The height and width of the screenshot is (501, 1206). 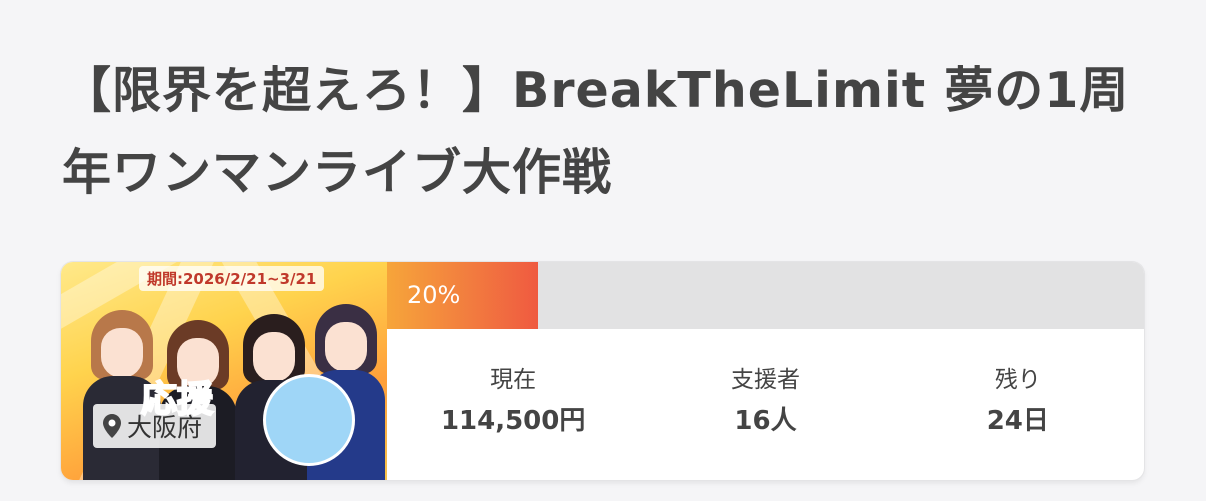 What do you see at coordinates (1018, 404) in the screenshot?
I see `stat-remaining: 残り 24日` at bounding box center [1018, 404].